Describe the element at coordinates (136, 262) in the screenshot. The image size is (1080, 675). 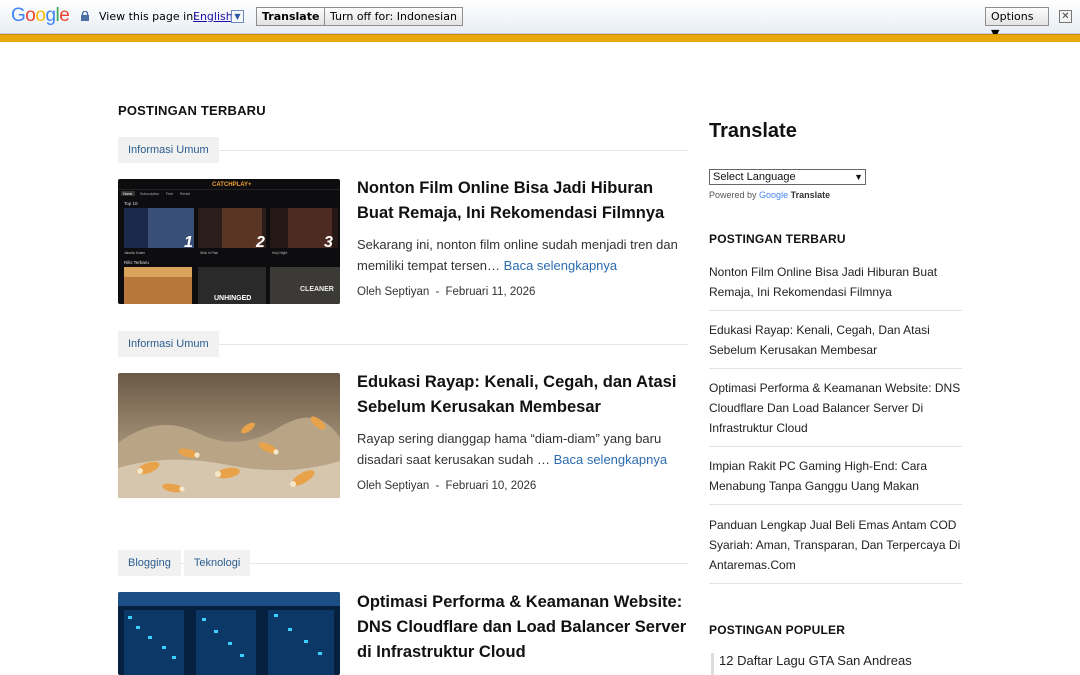
I see `thumb-section: Rilis Terbaru` at that location.